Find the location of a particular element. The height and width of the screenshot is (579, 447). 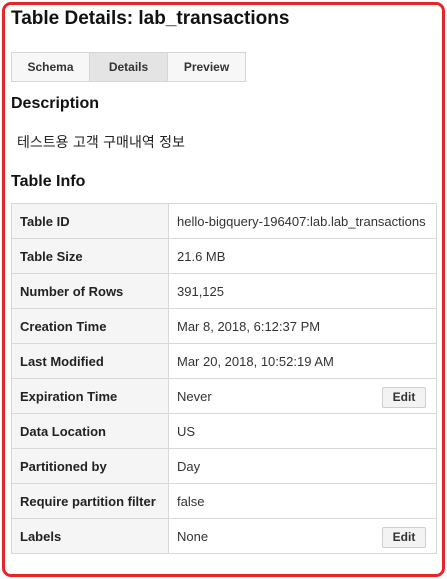

row-value-creation-time: Mar 8, 2018, 6:12:37 PM is located at coordinates (302, 326).